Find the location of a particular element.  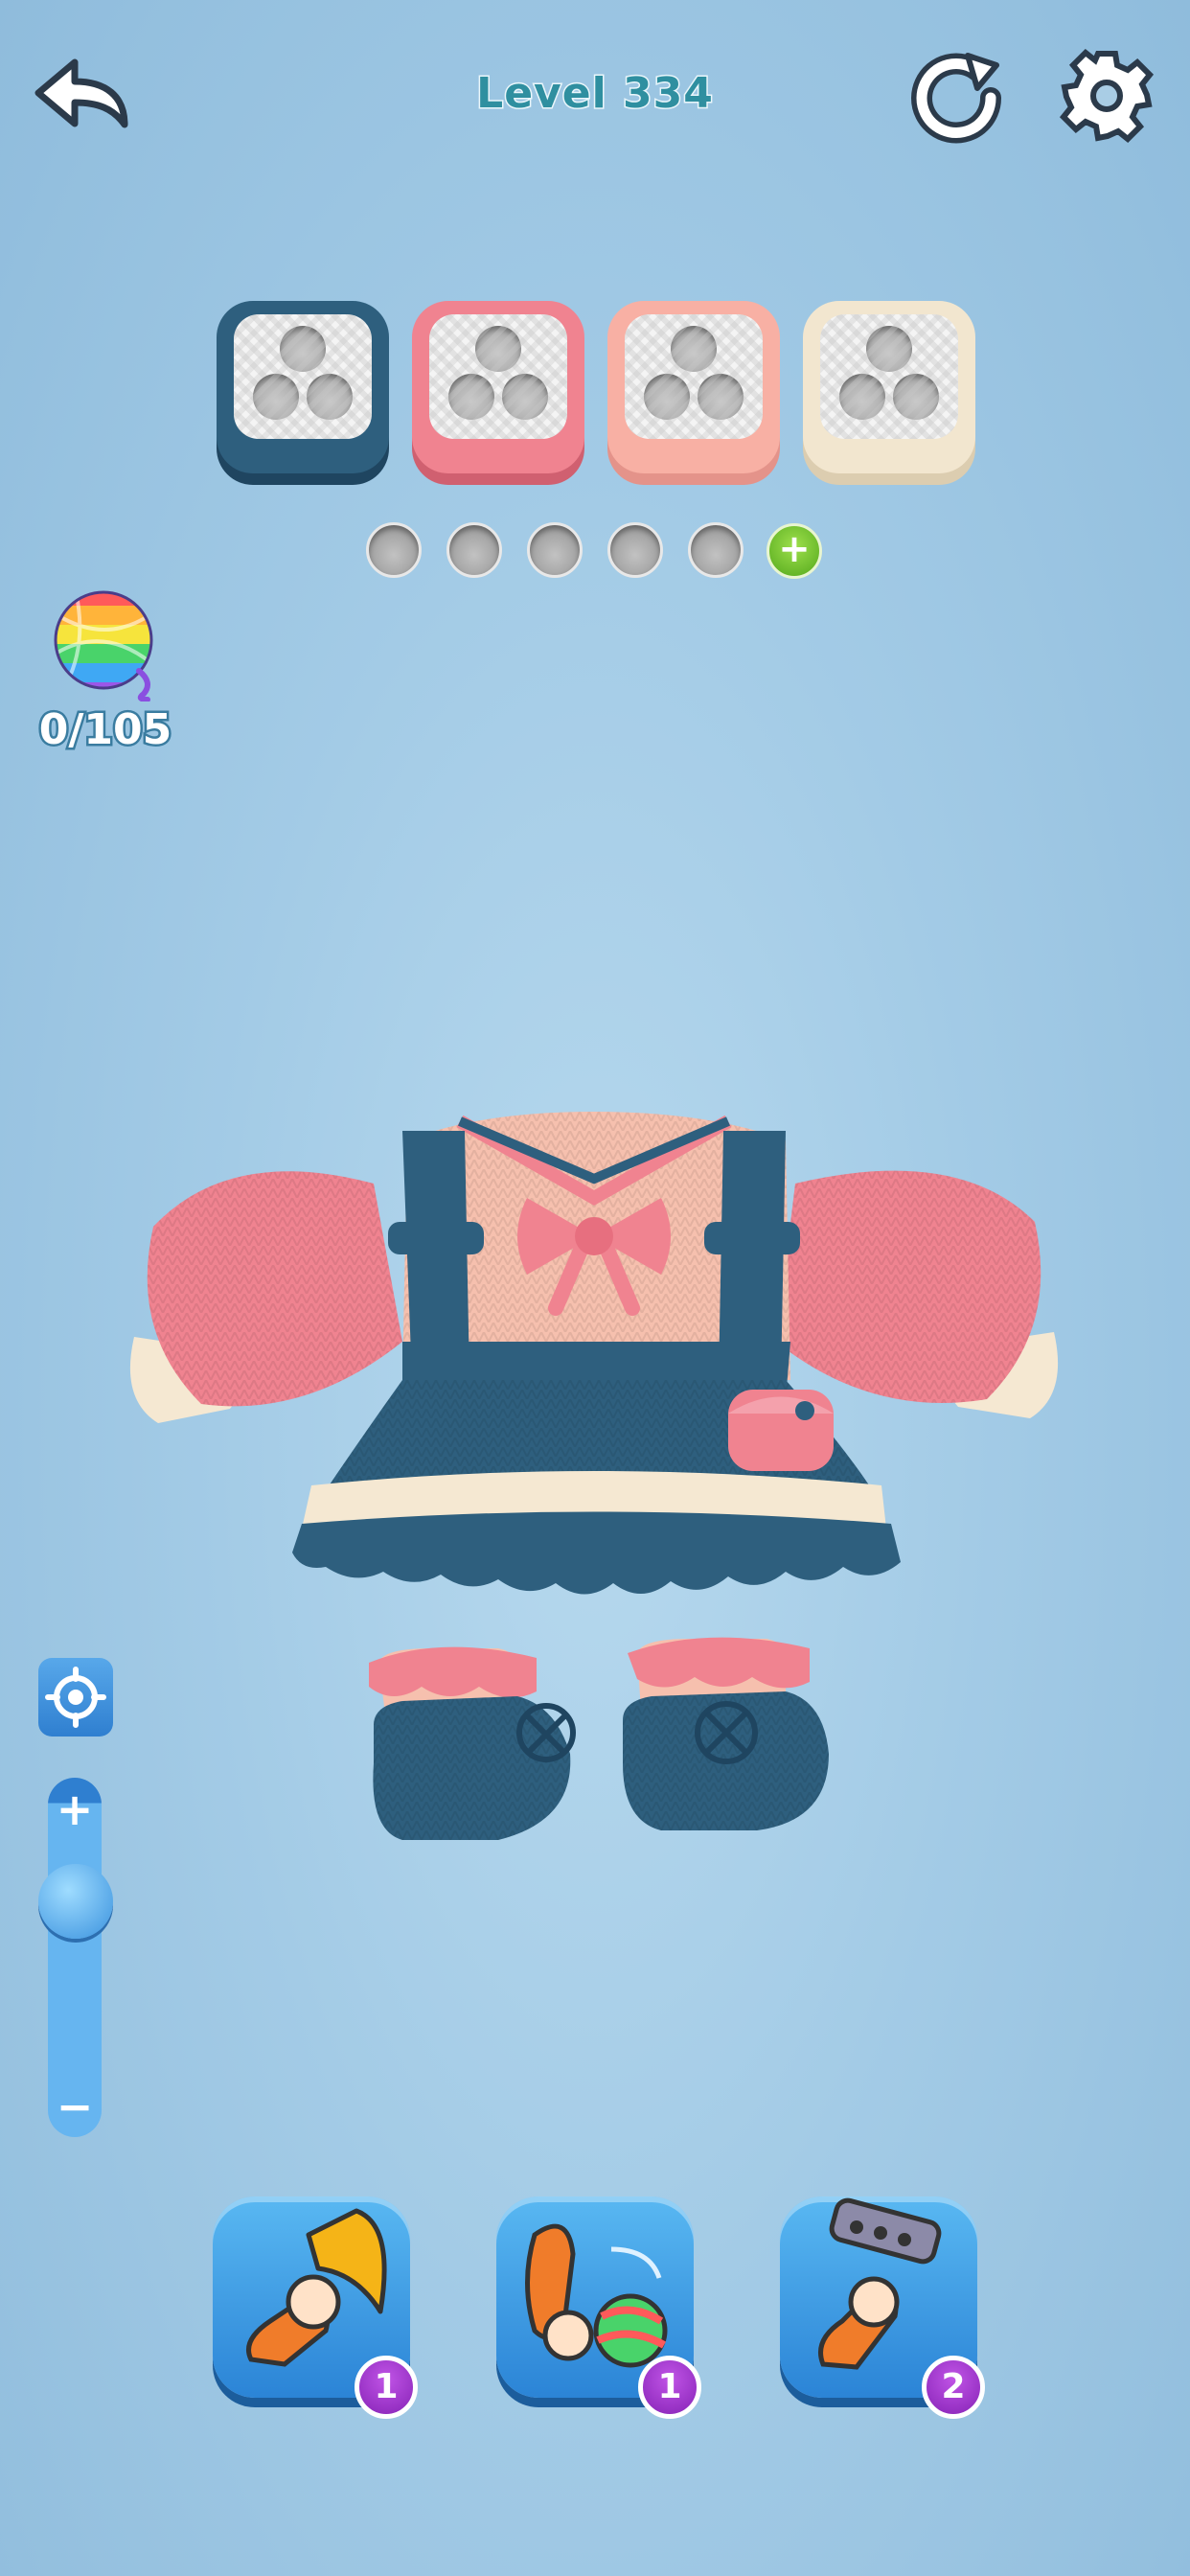

right-shoe is located at coordinates (726, 1733).